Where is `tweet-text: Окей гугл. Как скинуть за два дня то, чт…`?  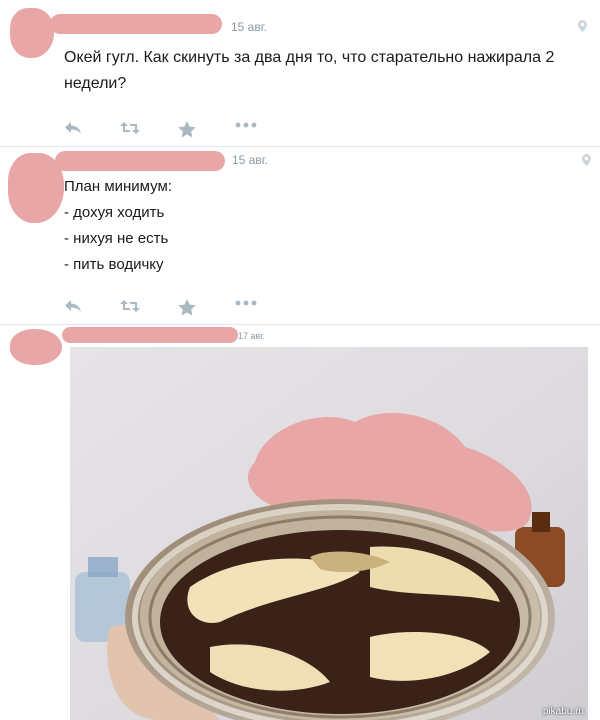 tweet-text: Окей гугл. Как скинуть за два дня то, чт… is located at coordinates (309, 70).